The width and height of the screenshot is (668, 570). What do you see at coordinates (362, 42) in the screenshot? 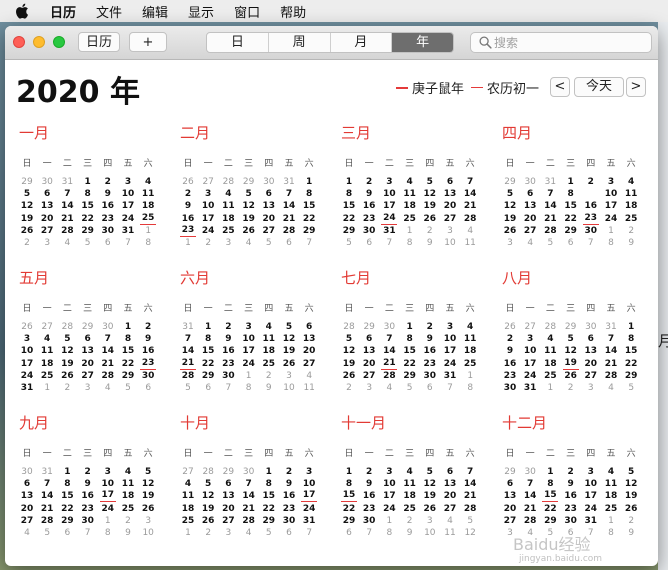
I see `tab-month: 月` at bounding box center [362, 42].